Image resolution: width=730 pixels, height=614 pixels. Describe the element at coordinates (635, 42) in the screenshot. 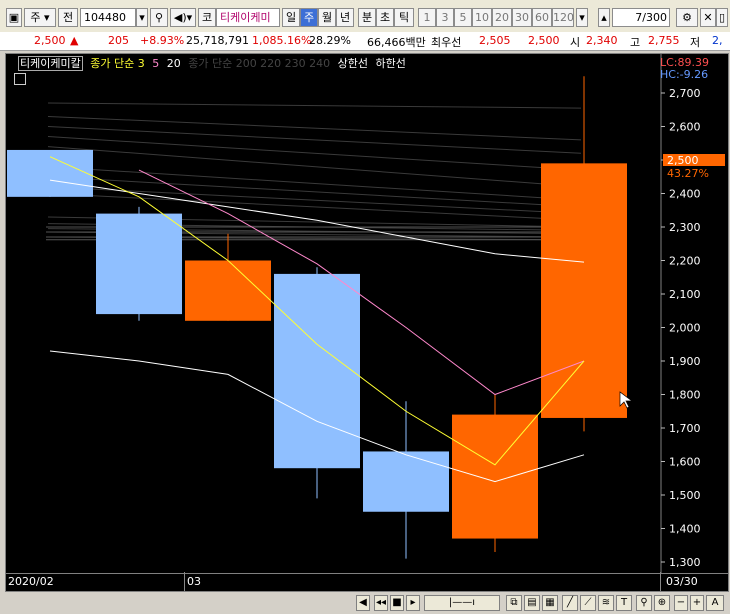

I see `high-label: 고` at that location.